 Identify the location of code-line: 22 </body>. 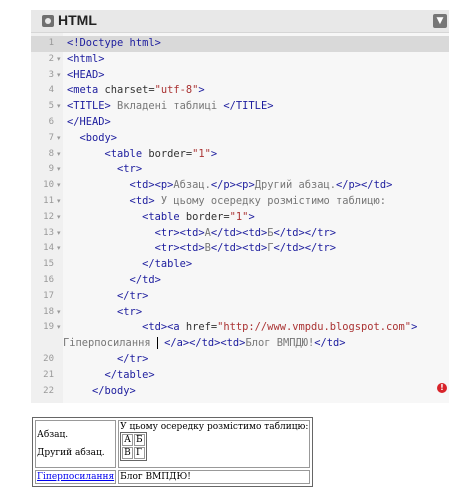
(240, 392).